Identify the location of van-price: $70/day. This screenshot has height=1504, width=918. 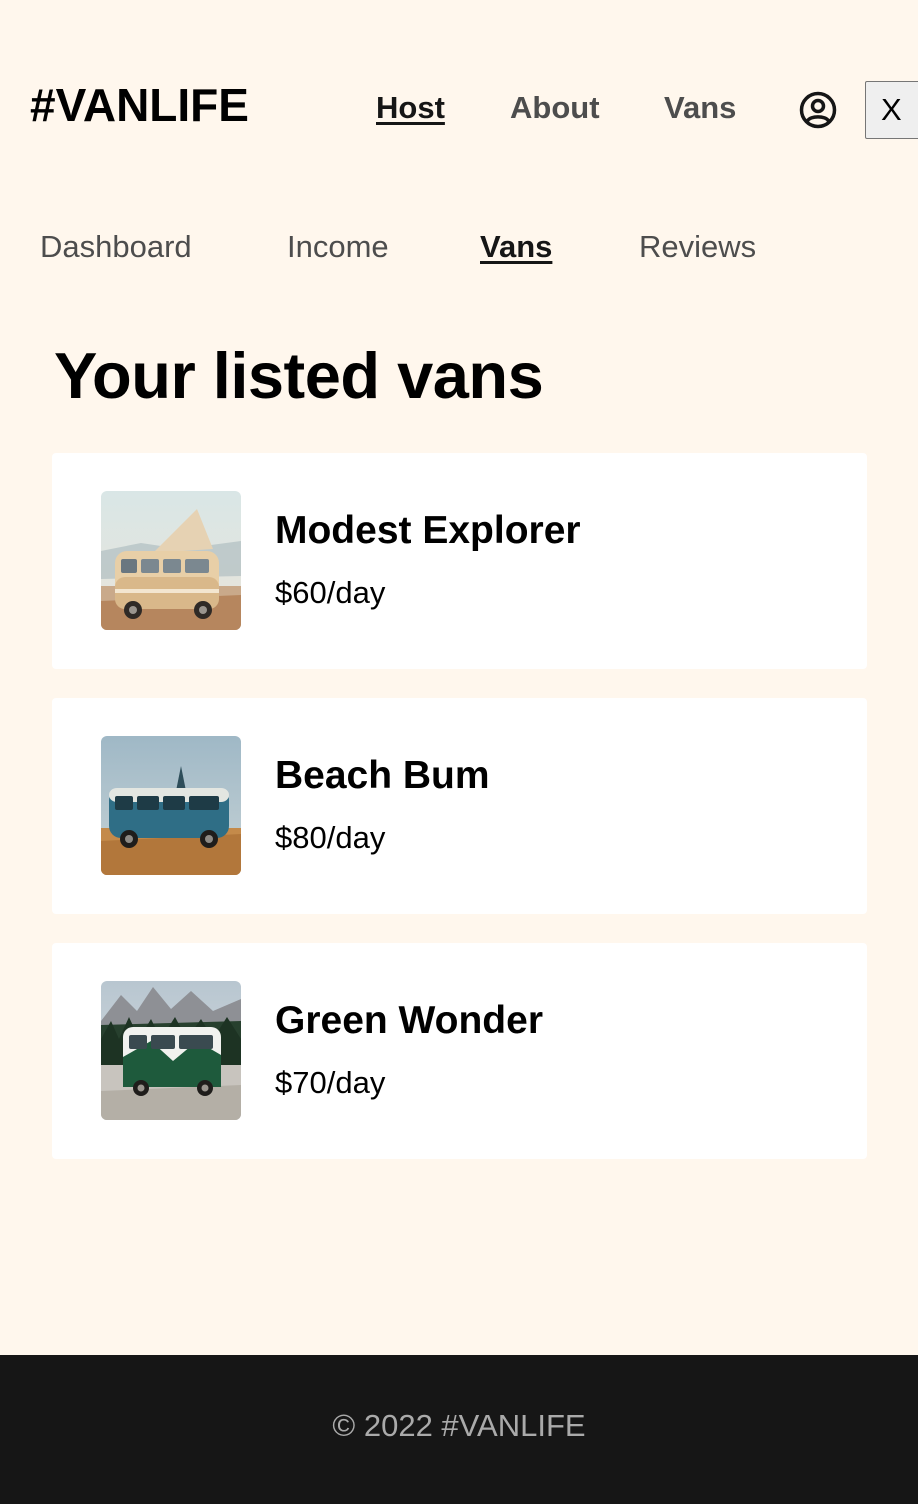
(330, 1082).